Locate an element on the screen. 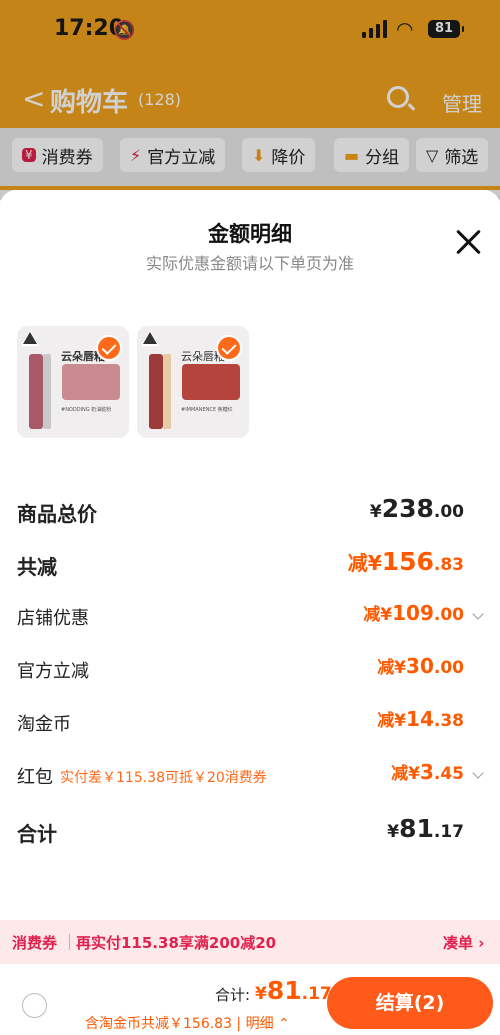 The height and width of the screenshot is (1035, 500). voucher-bar: 消费券 再实付115.38享满200减20 凑单 › is located at coordinates (250, 942).